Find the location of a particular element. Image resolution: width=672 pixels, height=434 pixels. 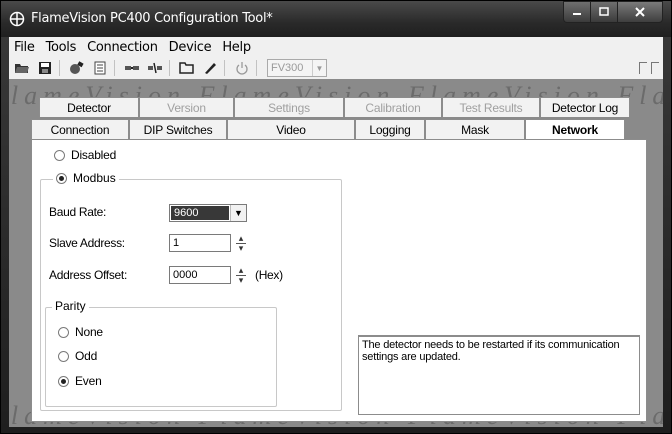

close-icon is located at coordinates (640, 12).